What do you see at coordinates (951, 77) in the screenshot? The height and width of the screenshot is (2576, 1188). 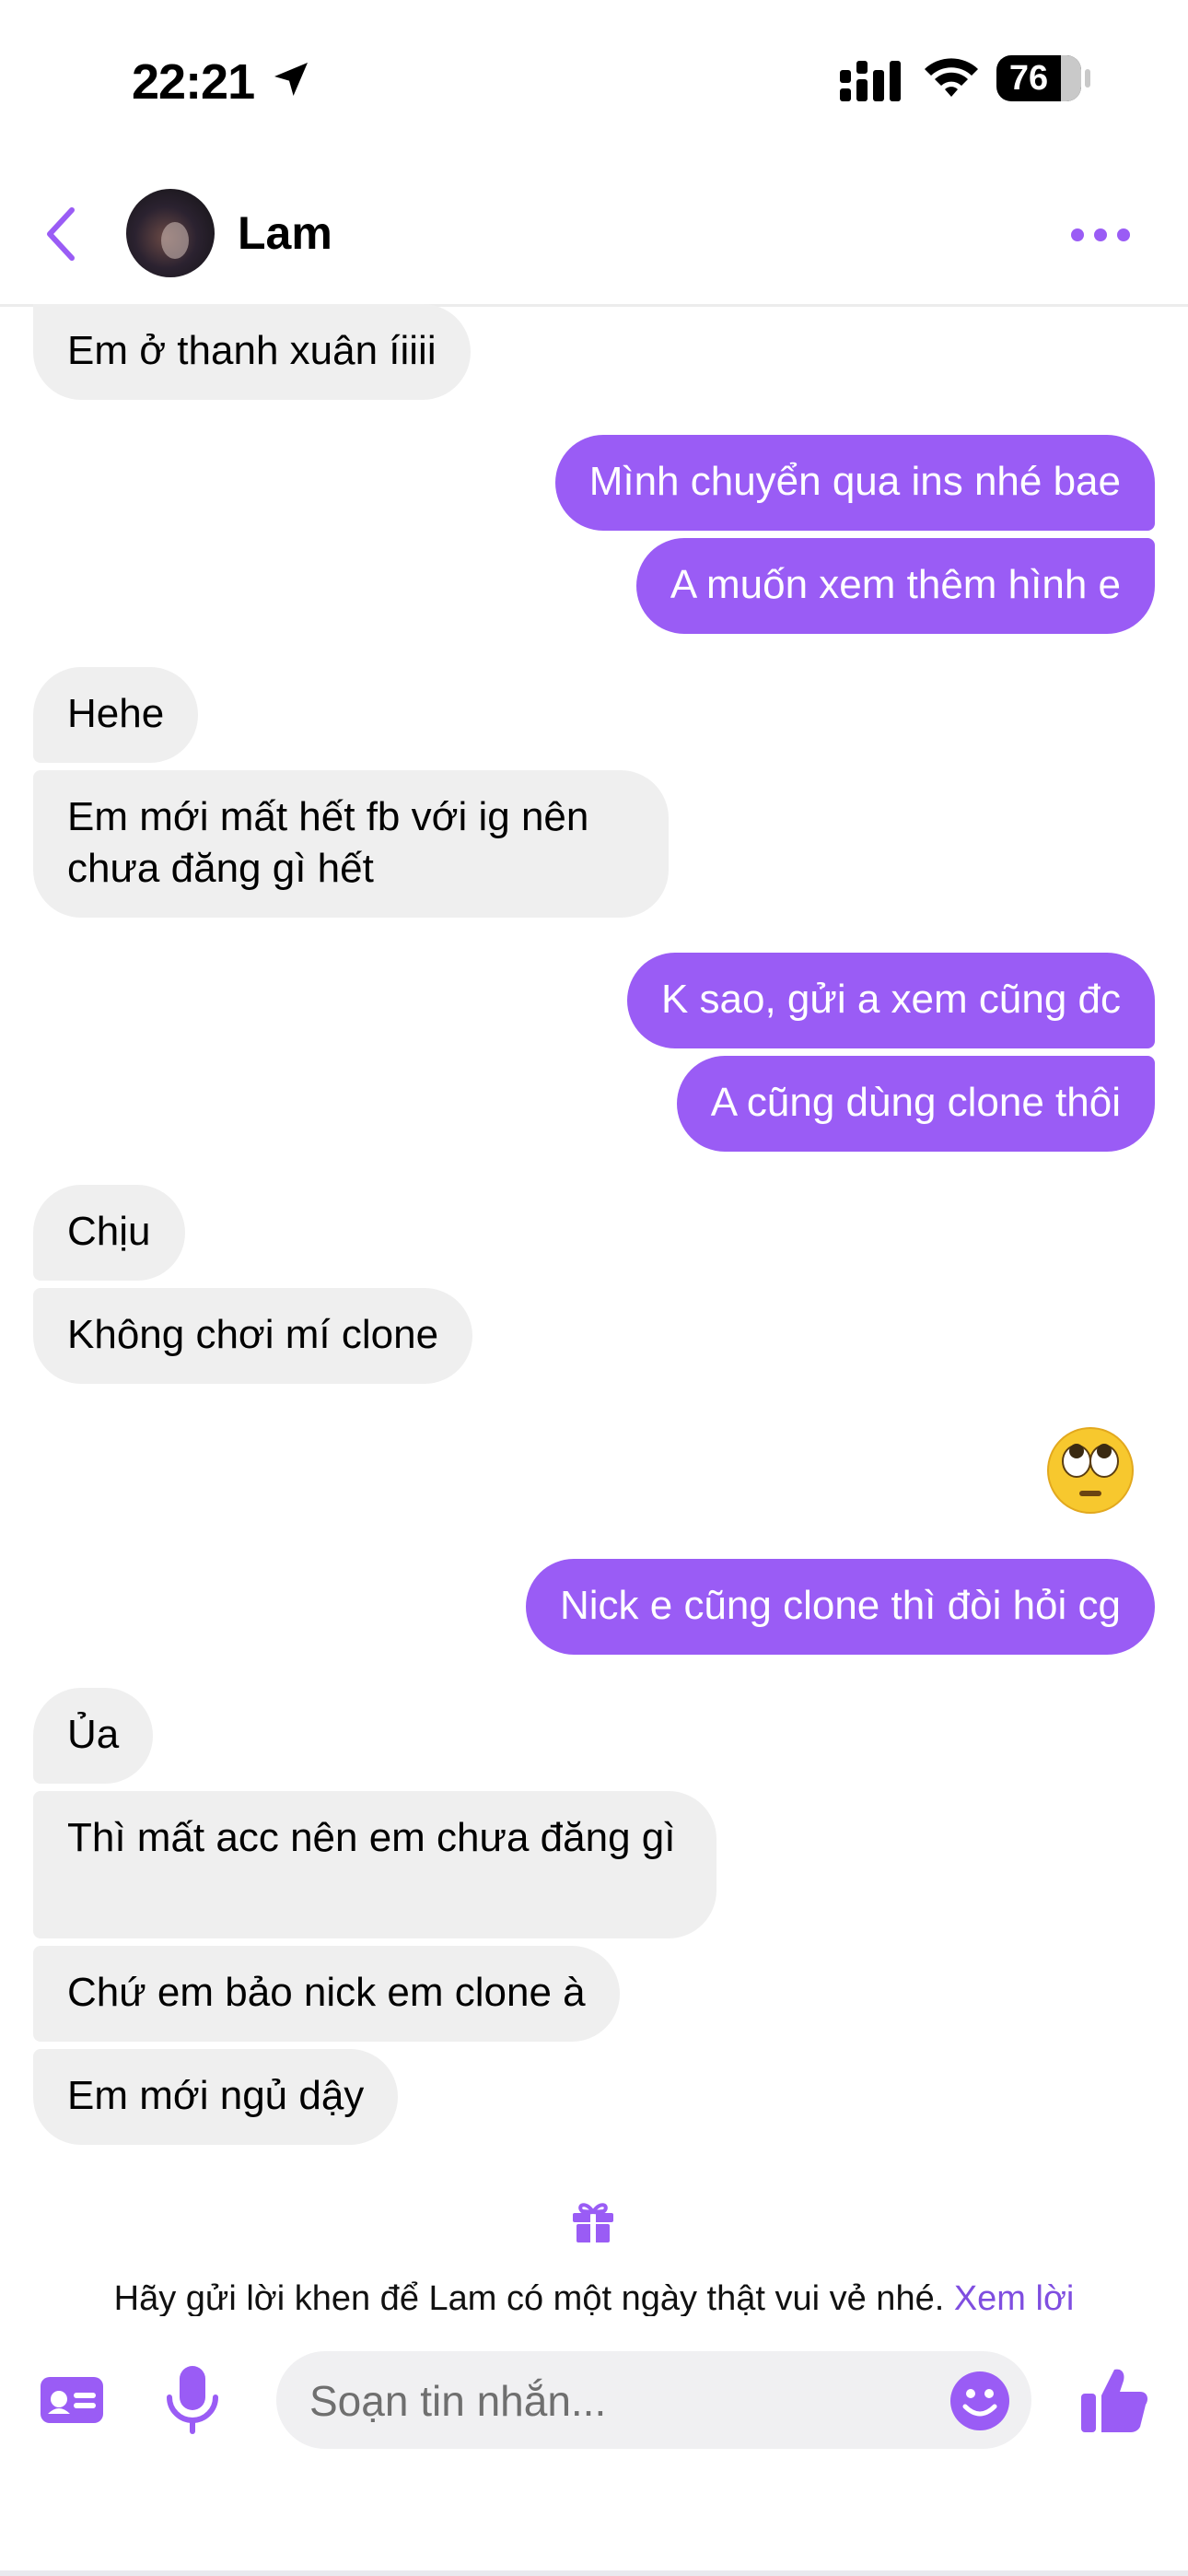 I see `wifi-icon` at bounding box center [951, 77].